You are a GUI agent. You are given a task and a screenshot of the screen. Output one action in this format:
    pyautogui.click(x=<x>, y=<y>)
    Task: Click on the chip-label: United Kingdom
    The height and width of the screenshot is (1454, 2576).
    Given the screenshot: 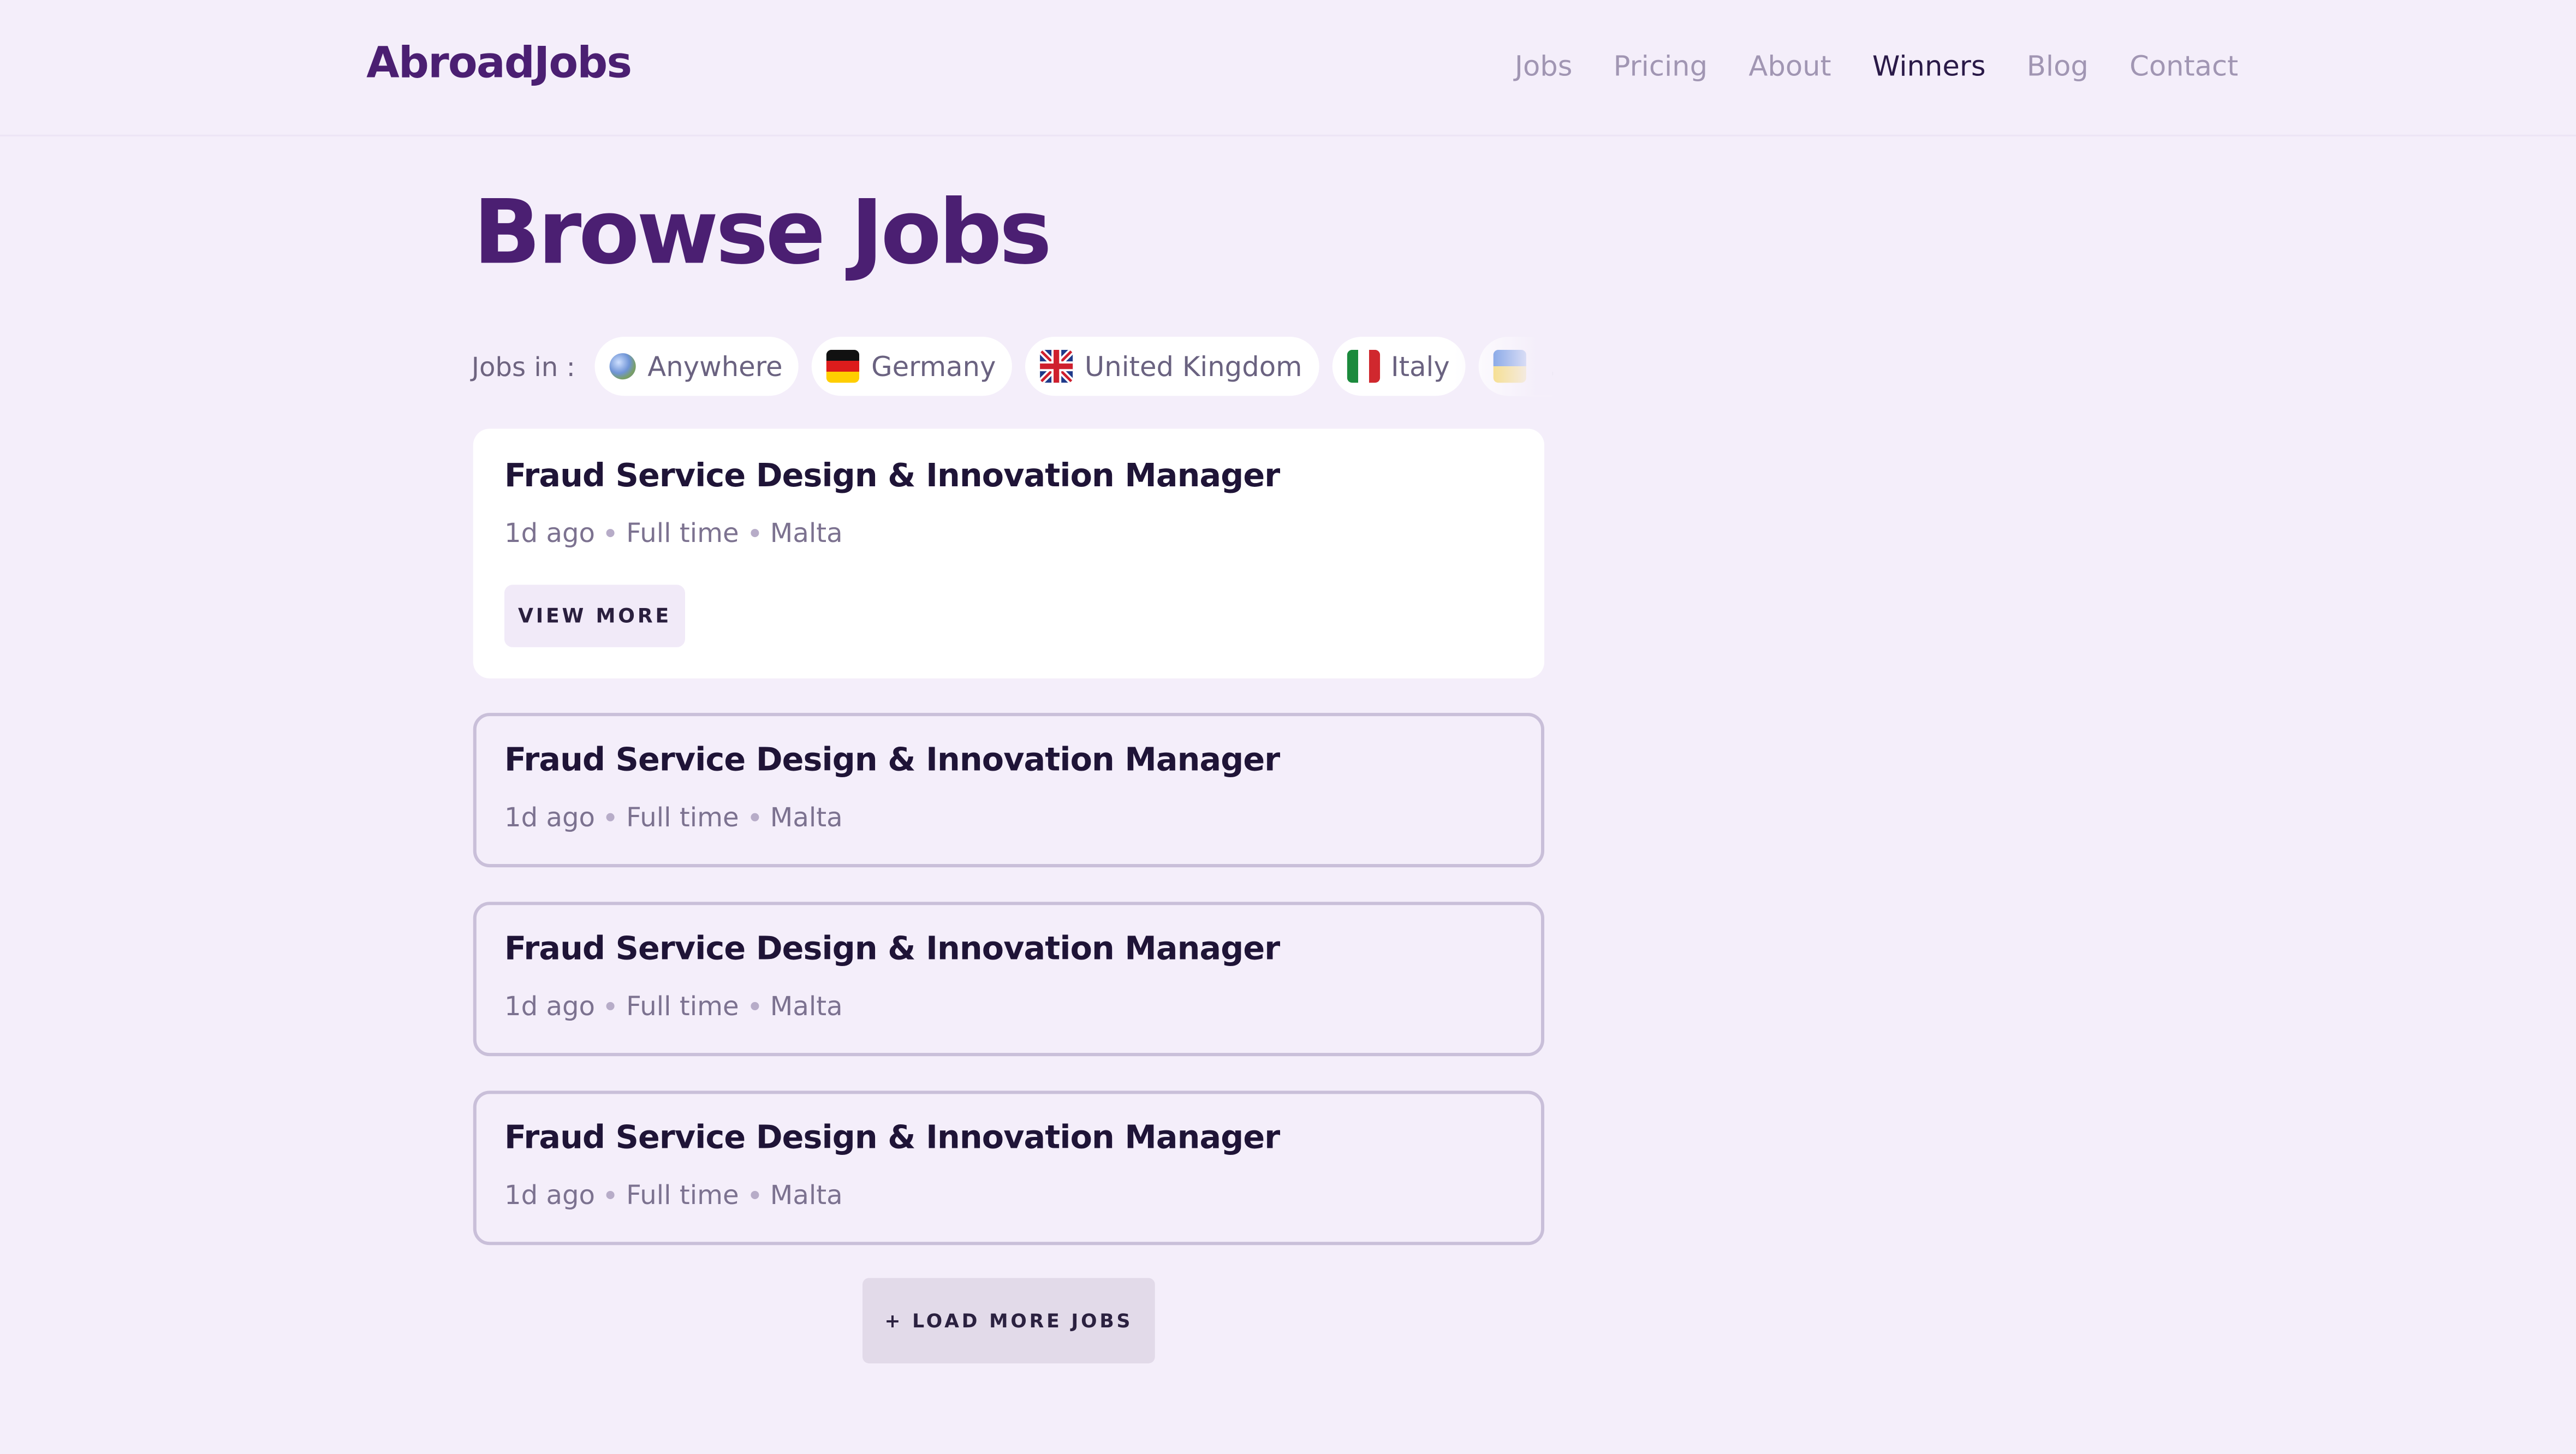 What is the action you would take?
    pyautogui.click(x=1193, y=366)
    